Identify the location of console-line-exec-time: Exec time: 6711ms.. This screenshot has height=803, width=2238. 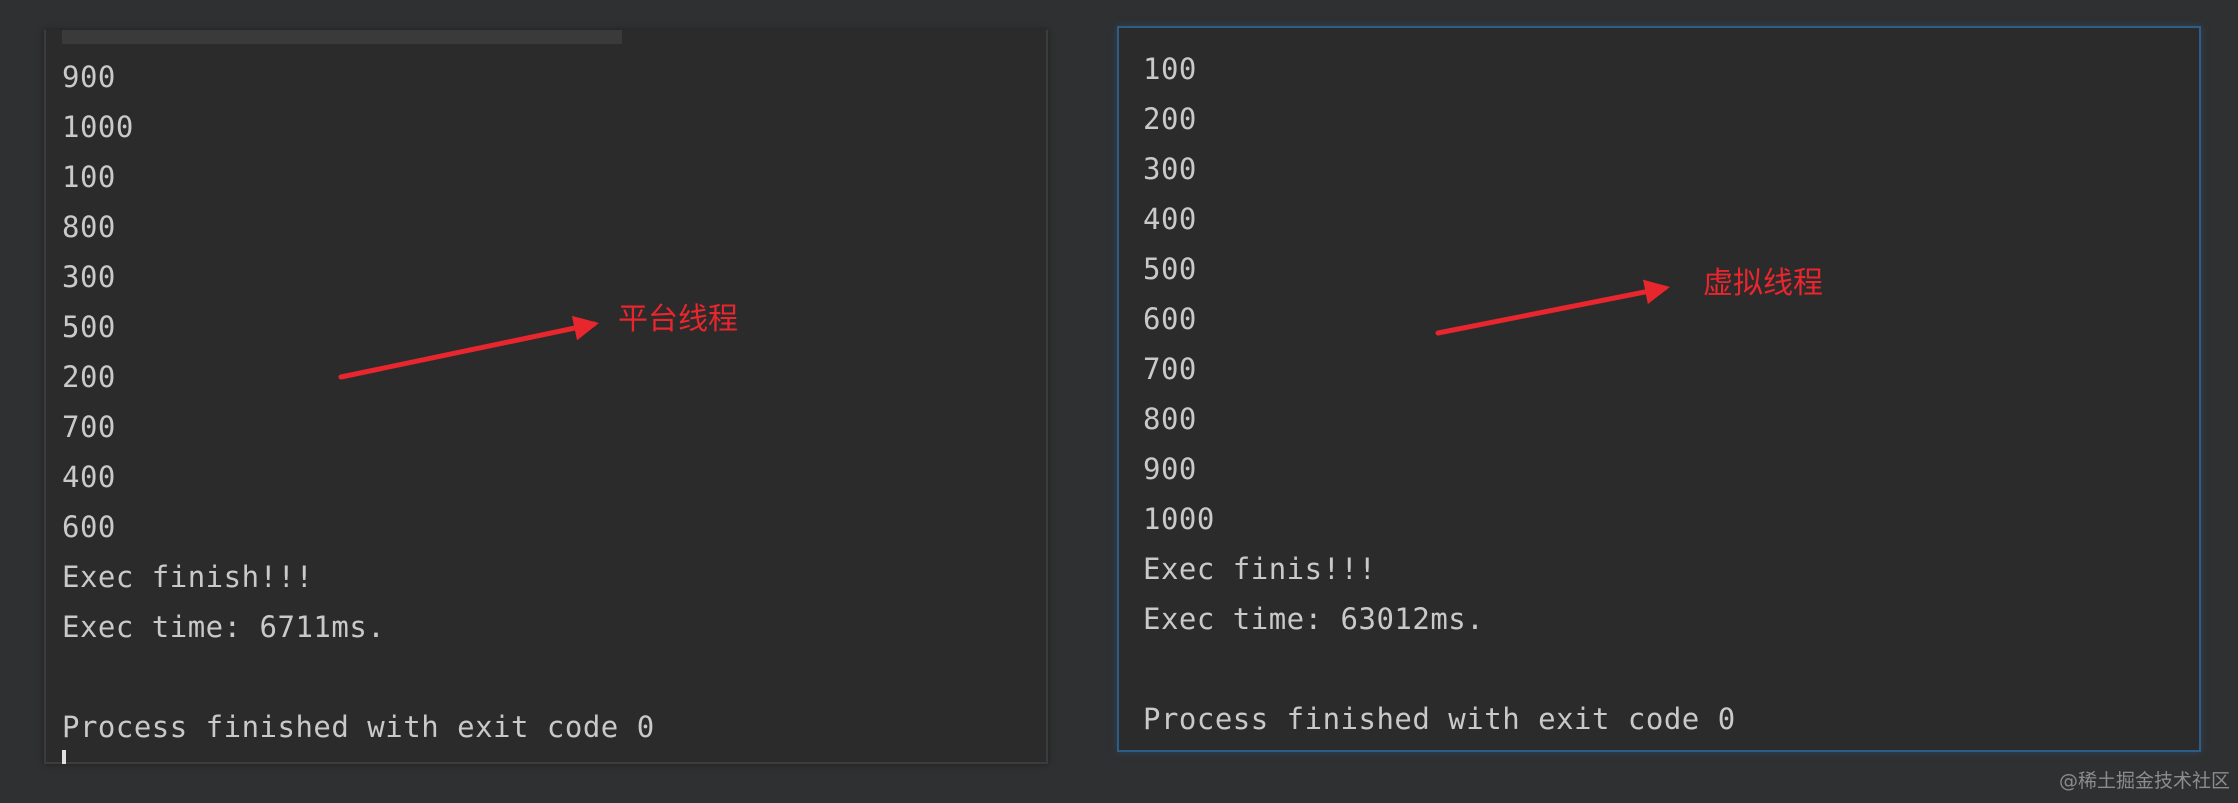
(224, 627).